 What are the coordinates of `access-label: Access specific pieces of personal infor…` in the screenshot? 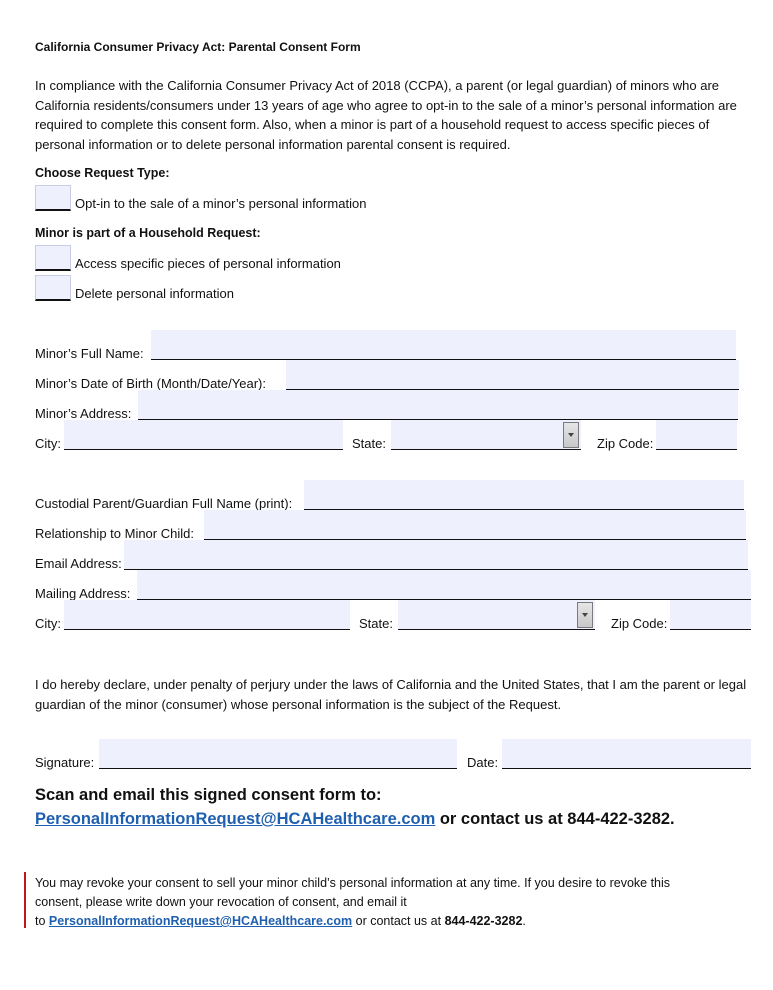 It's located at (208, 263).